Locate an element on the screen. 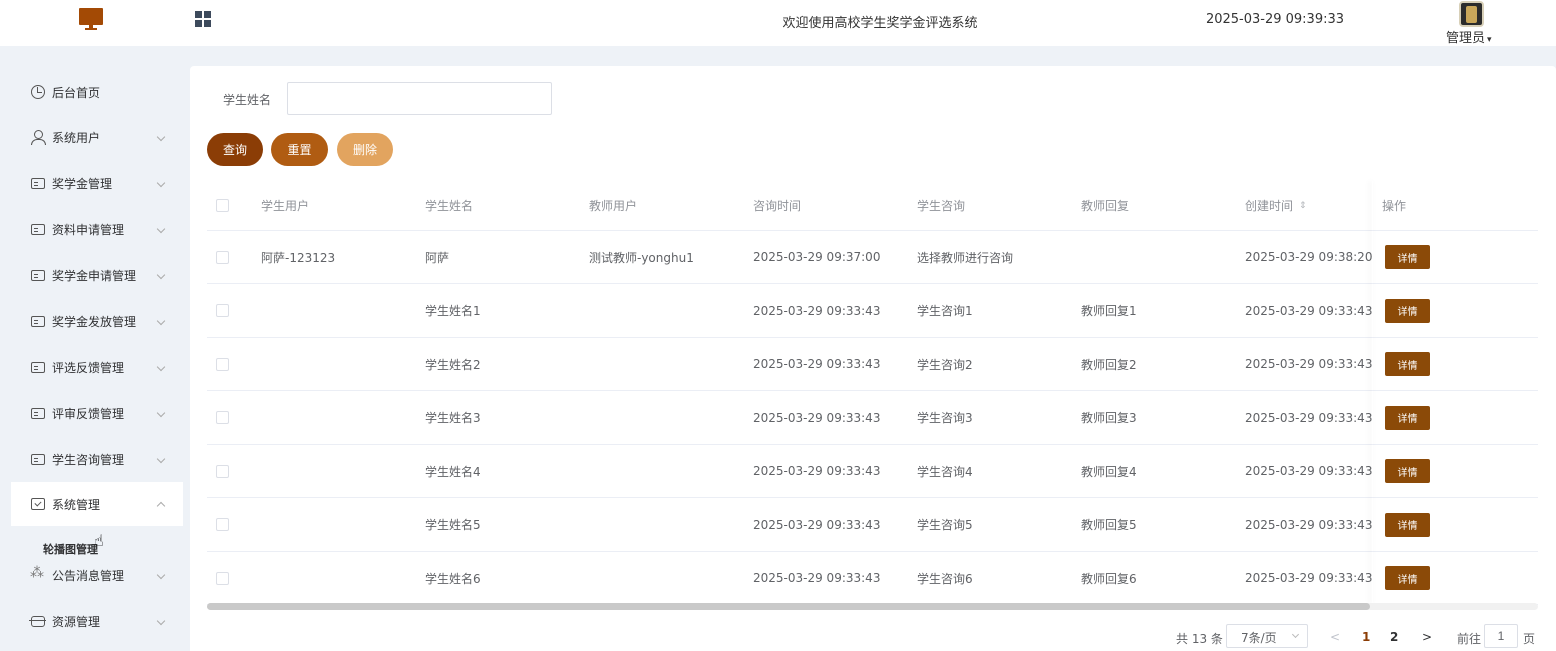 Image resolution: width=1556 pixels, height=651 pixels. cell-student-user: 阿萨-123123 is located at coordinates (298, 257).